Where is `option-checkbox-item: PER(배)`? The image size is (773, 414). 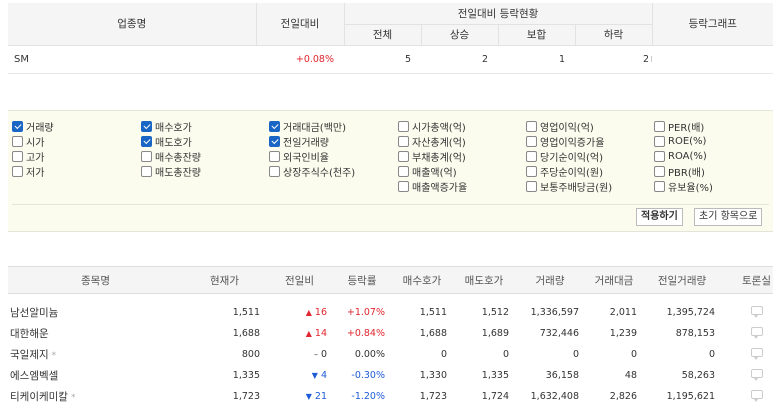
option-checkbox-item: PER(배) is located at coordinates (713, 126).